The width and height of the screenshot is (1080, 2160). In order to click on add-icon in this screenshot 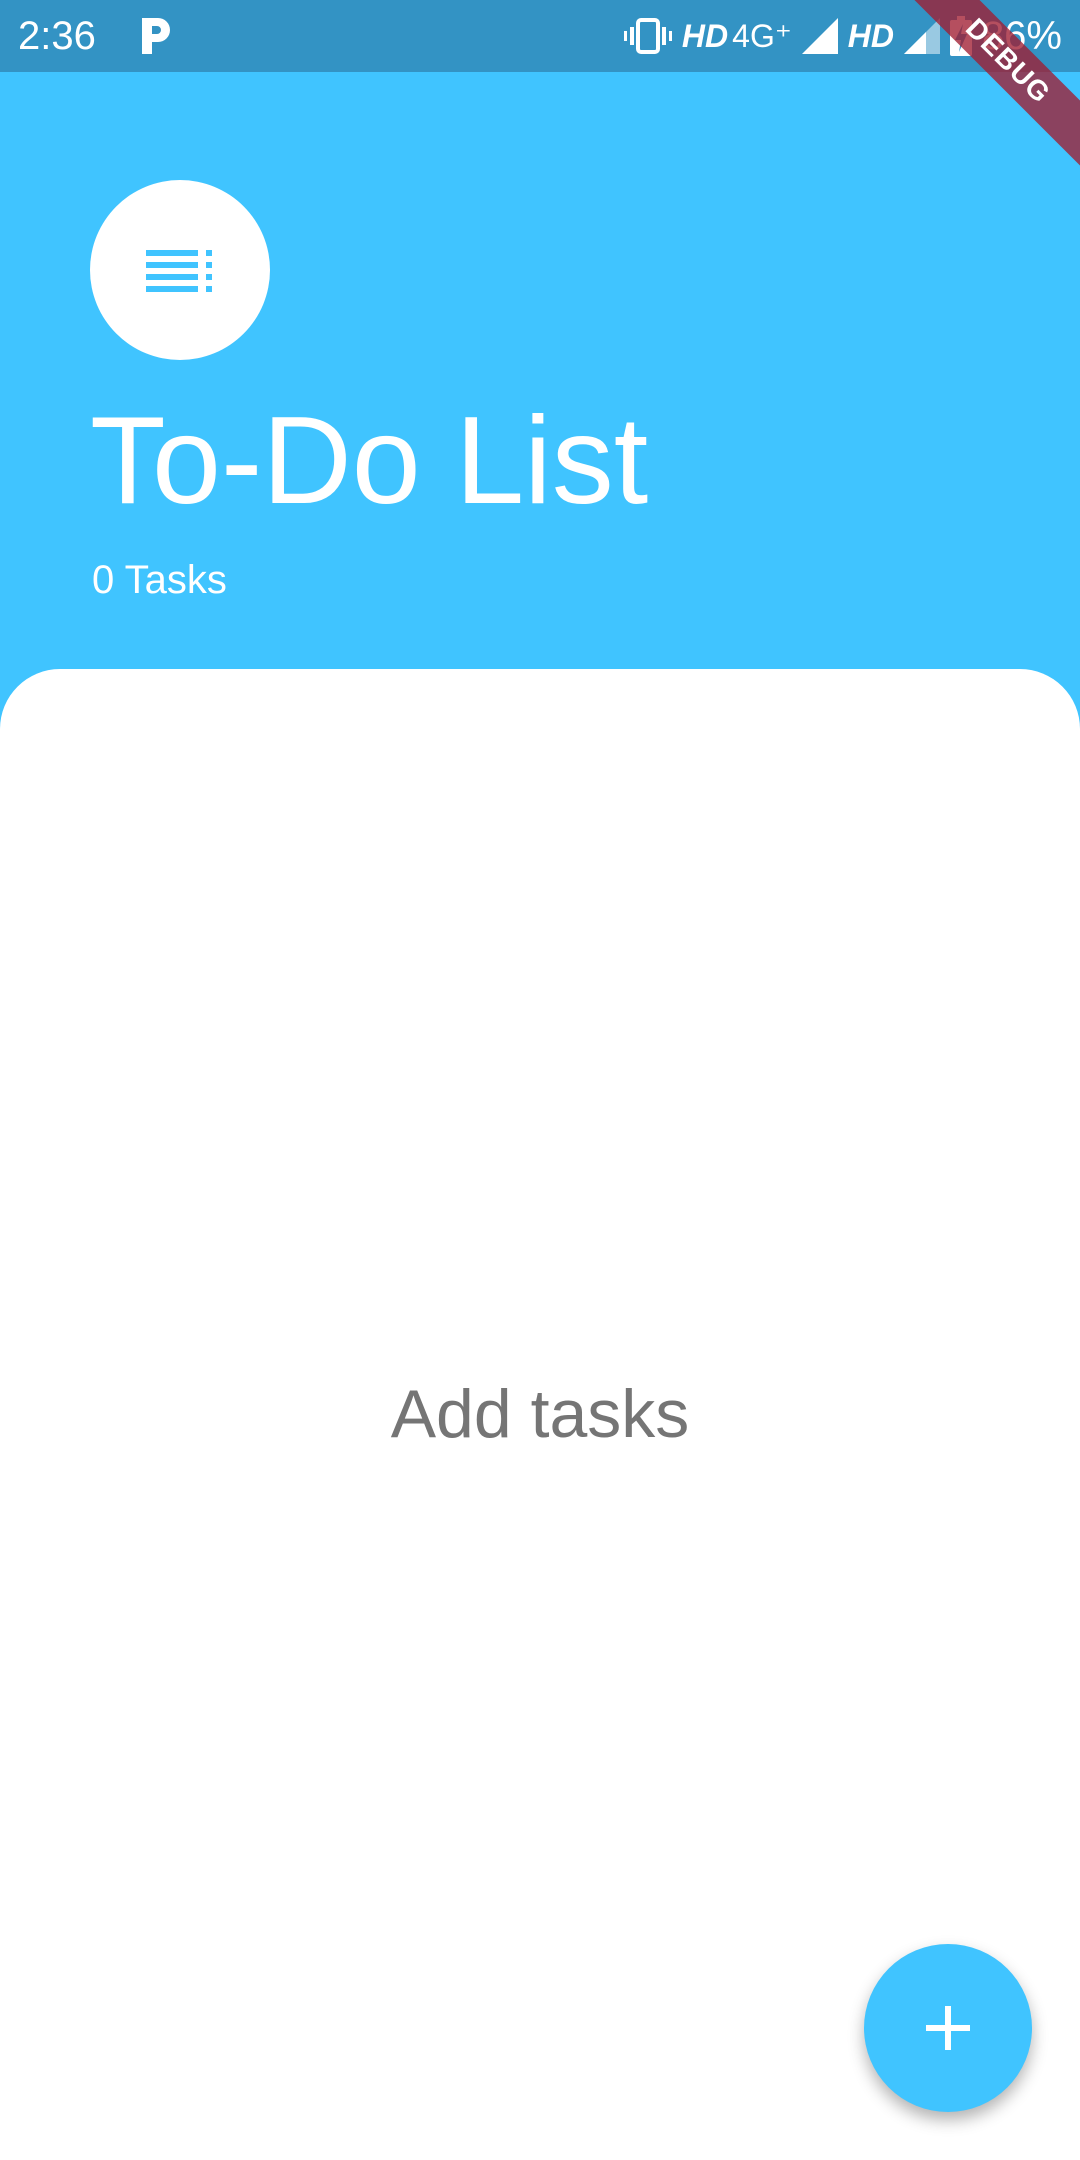, I will do `click(948, 2028)`.